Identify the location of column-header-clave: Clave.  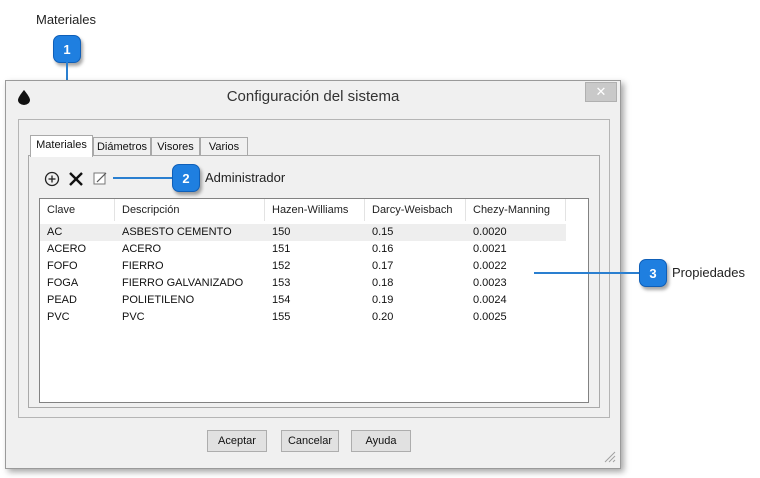
(77, 210).